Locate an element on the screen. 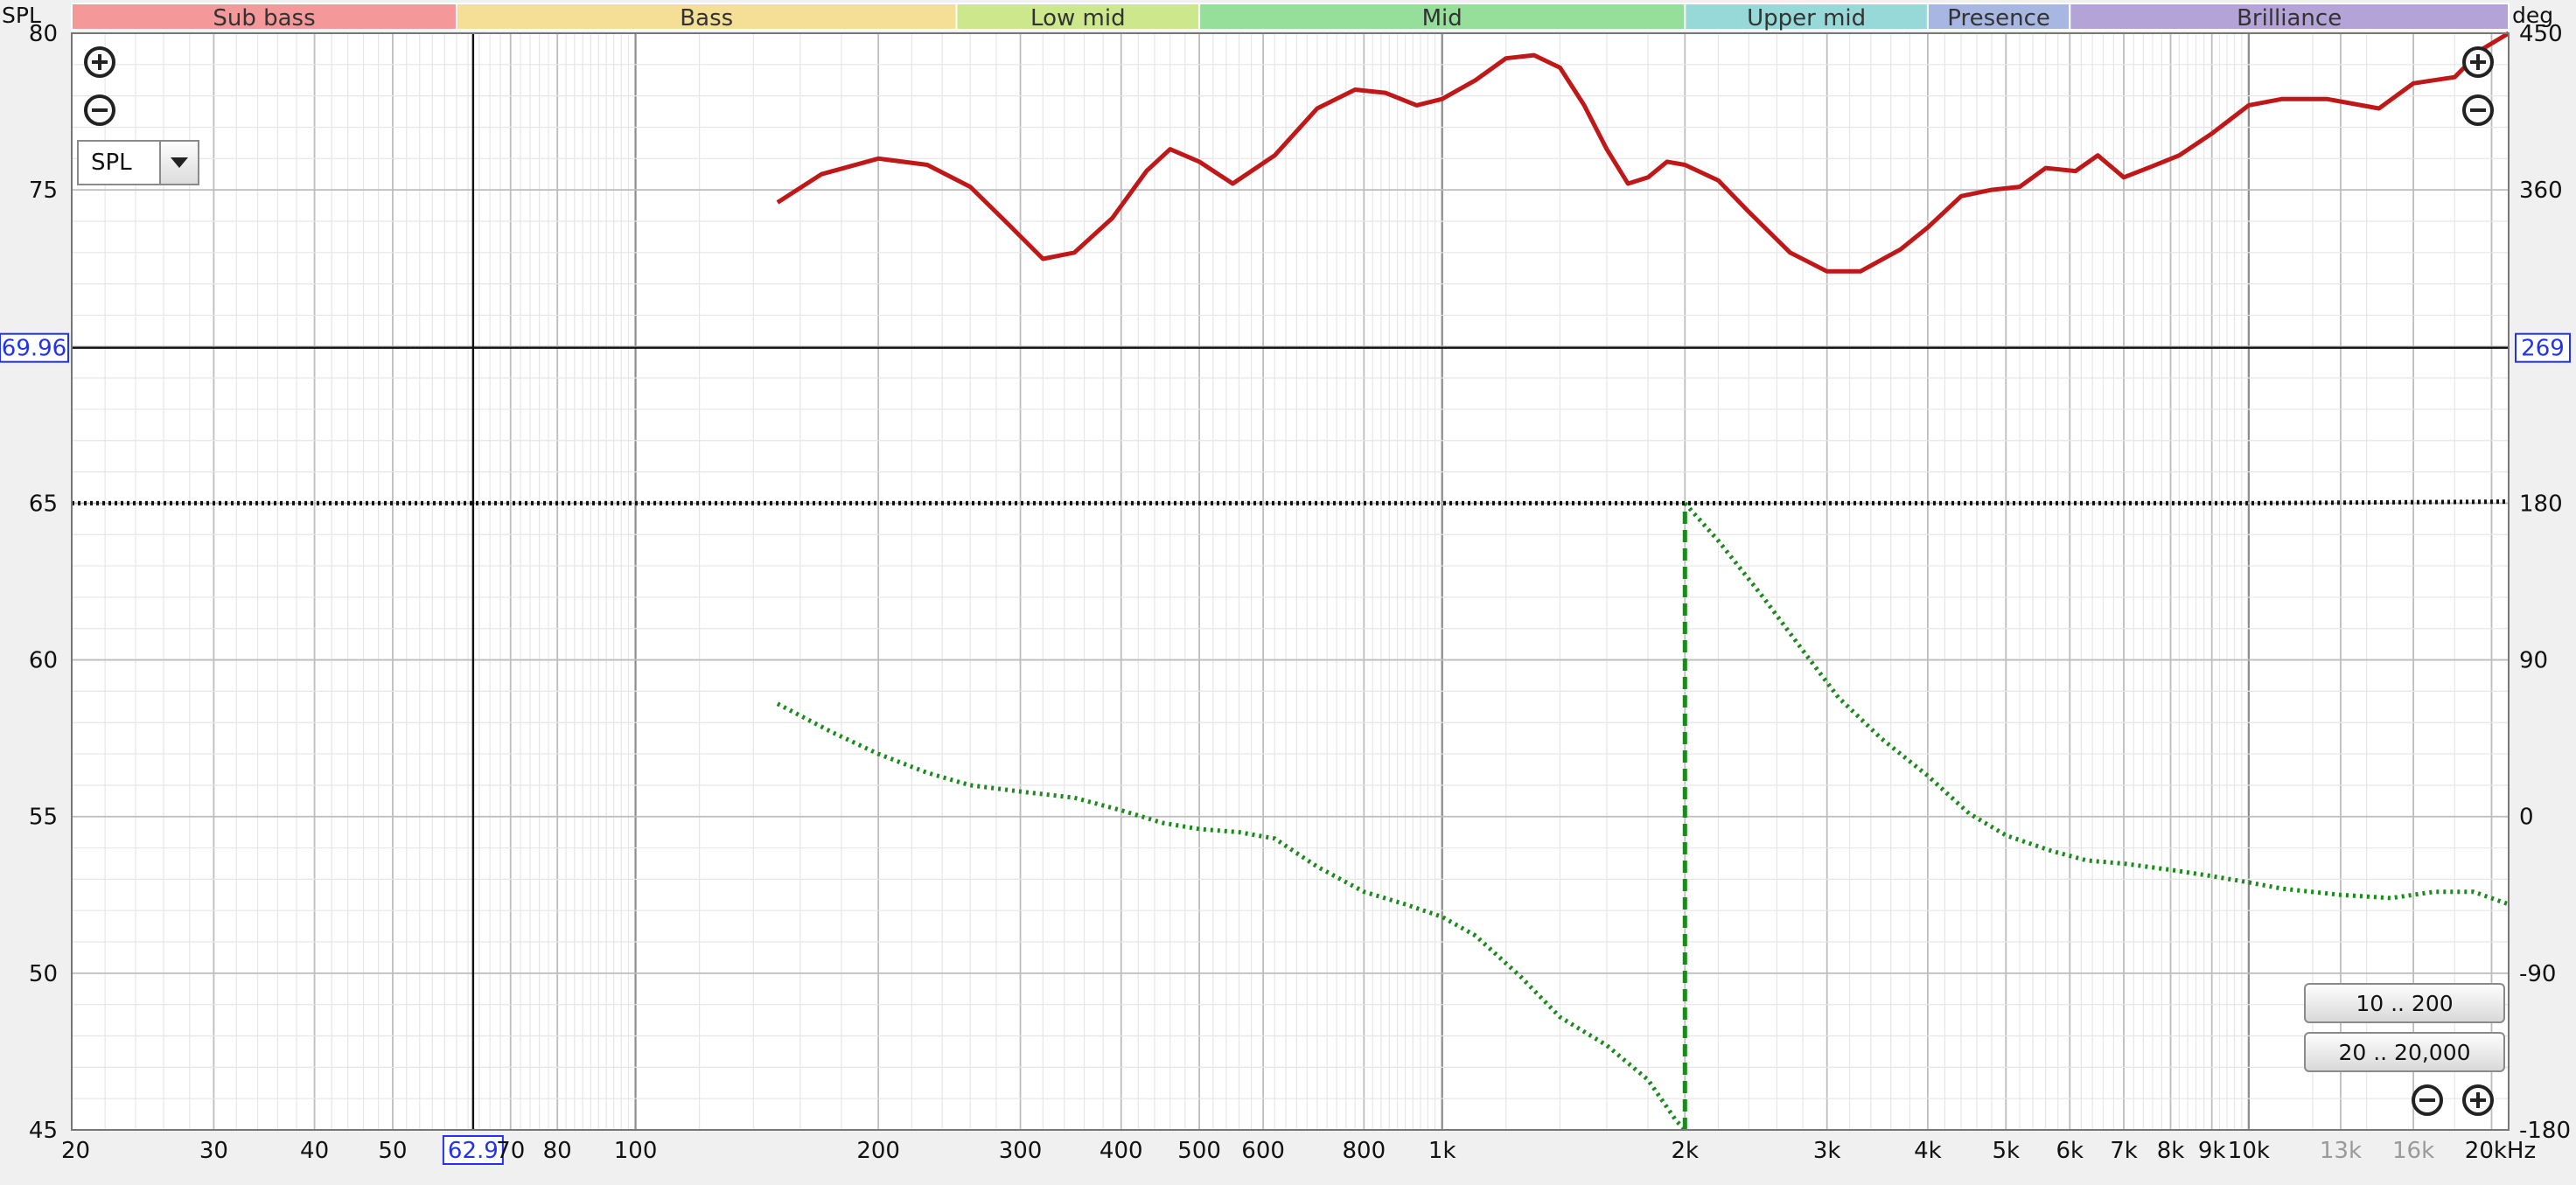 This screenshot has height=1185, width=2576. x-tick-label: 400 is located at coordinates (1121, 1151).